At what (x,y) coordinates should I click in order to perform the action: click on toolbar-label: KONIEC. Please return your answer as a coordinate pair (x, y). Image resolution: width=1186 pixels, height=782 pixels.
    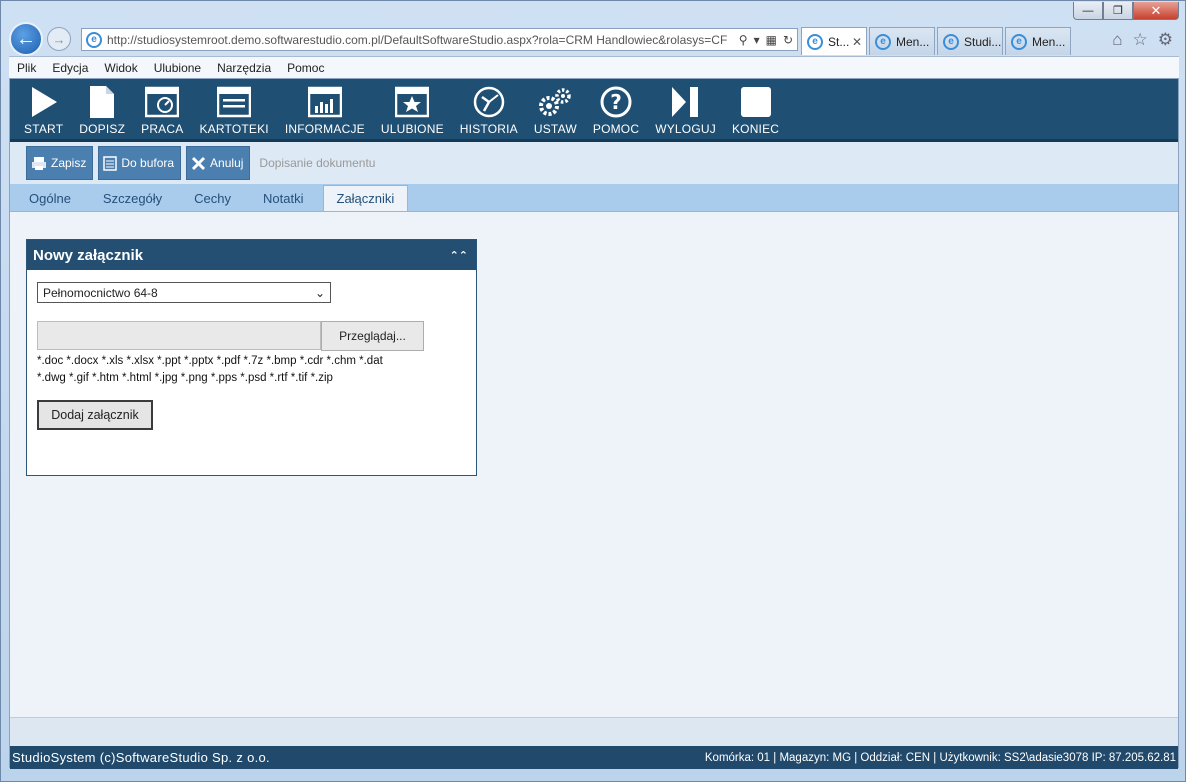
    Looking at the image, I should click on (755, 129).